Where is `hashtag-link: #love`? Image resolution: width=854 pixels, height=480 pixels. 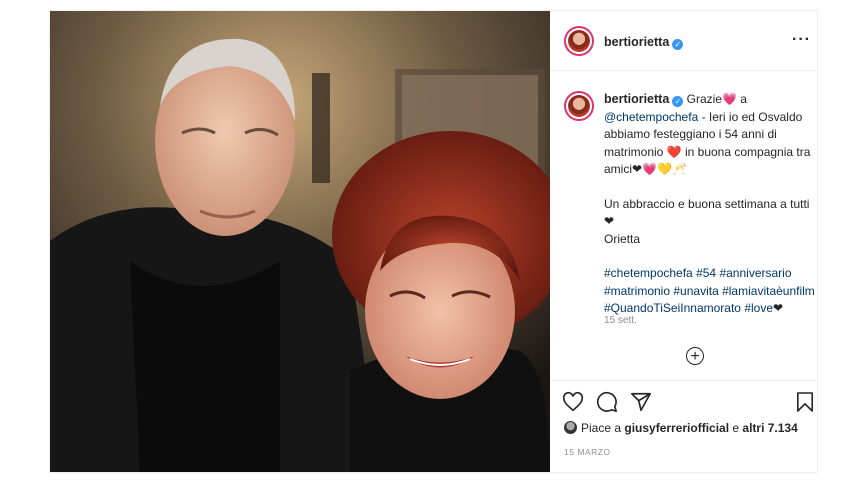
hashtag-link: #love is located at coordinates (758, 308).